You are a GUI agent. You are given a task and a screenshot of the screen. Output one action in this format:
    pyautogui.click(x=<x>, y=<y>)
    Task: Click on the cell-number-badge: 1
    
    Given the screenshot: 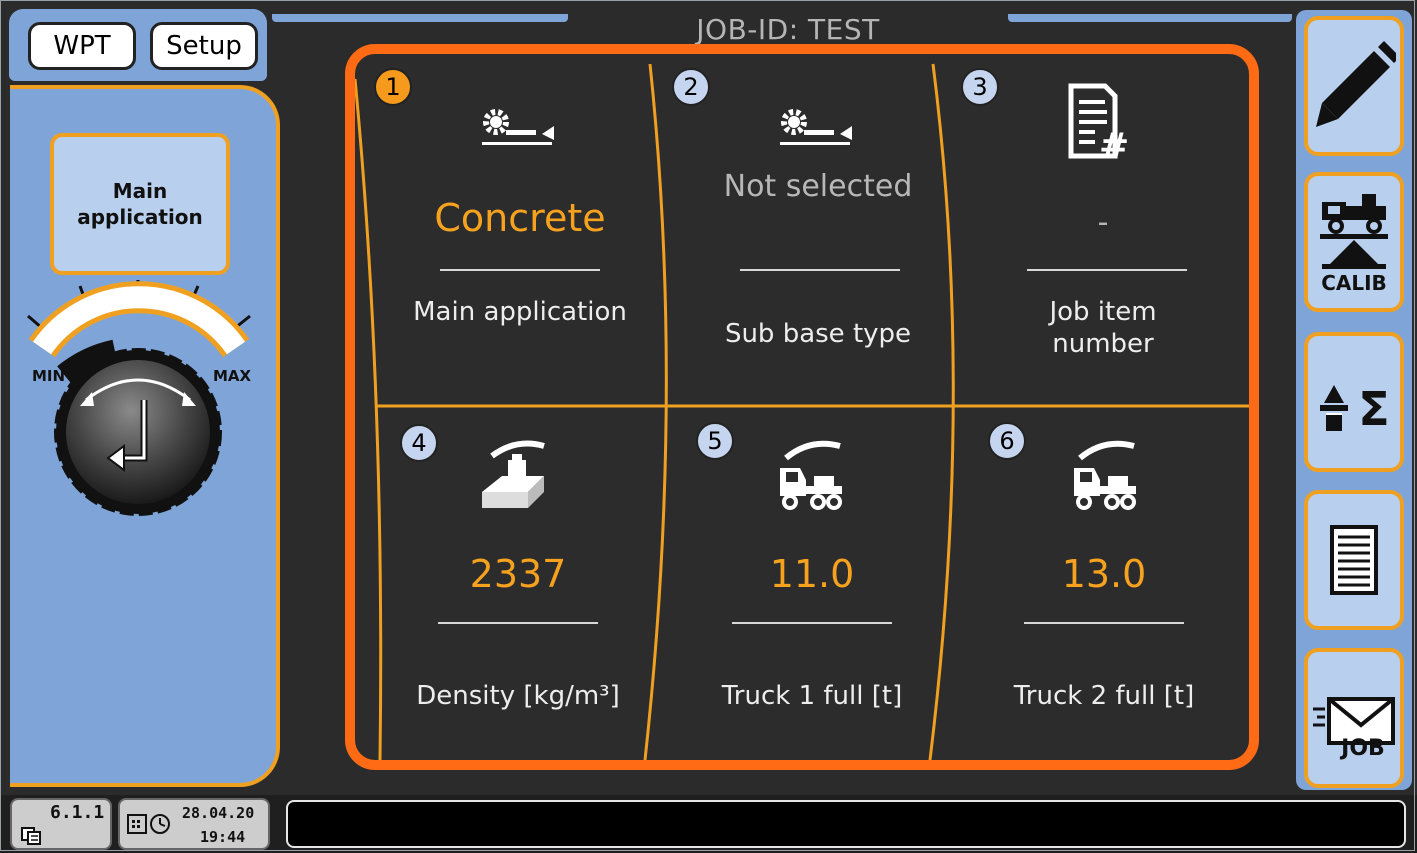 What is the action you would take?
    pyautogui.click(x=393, y=87)
    